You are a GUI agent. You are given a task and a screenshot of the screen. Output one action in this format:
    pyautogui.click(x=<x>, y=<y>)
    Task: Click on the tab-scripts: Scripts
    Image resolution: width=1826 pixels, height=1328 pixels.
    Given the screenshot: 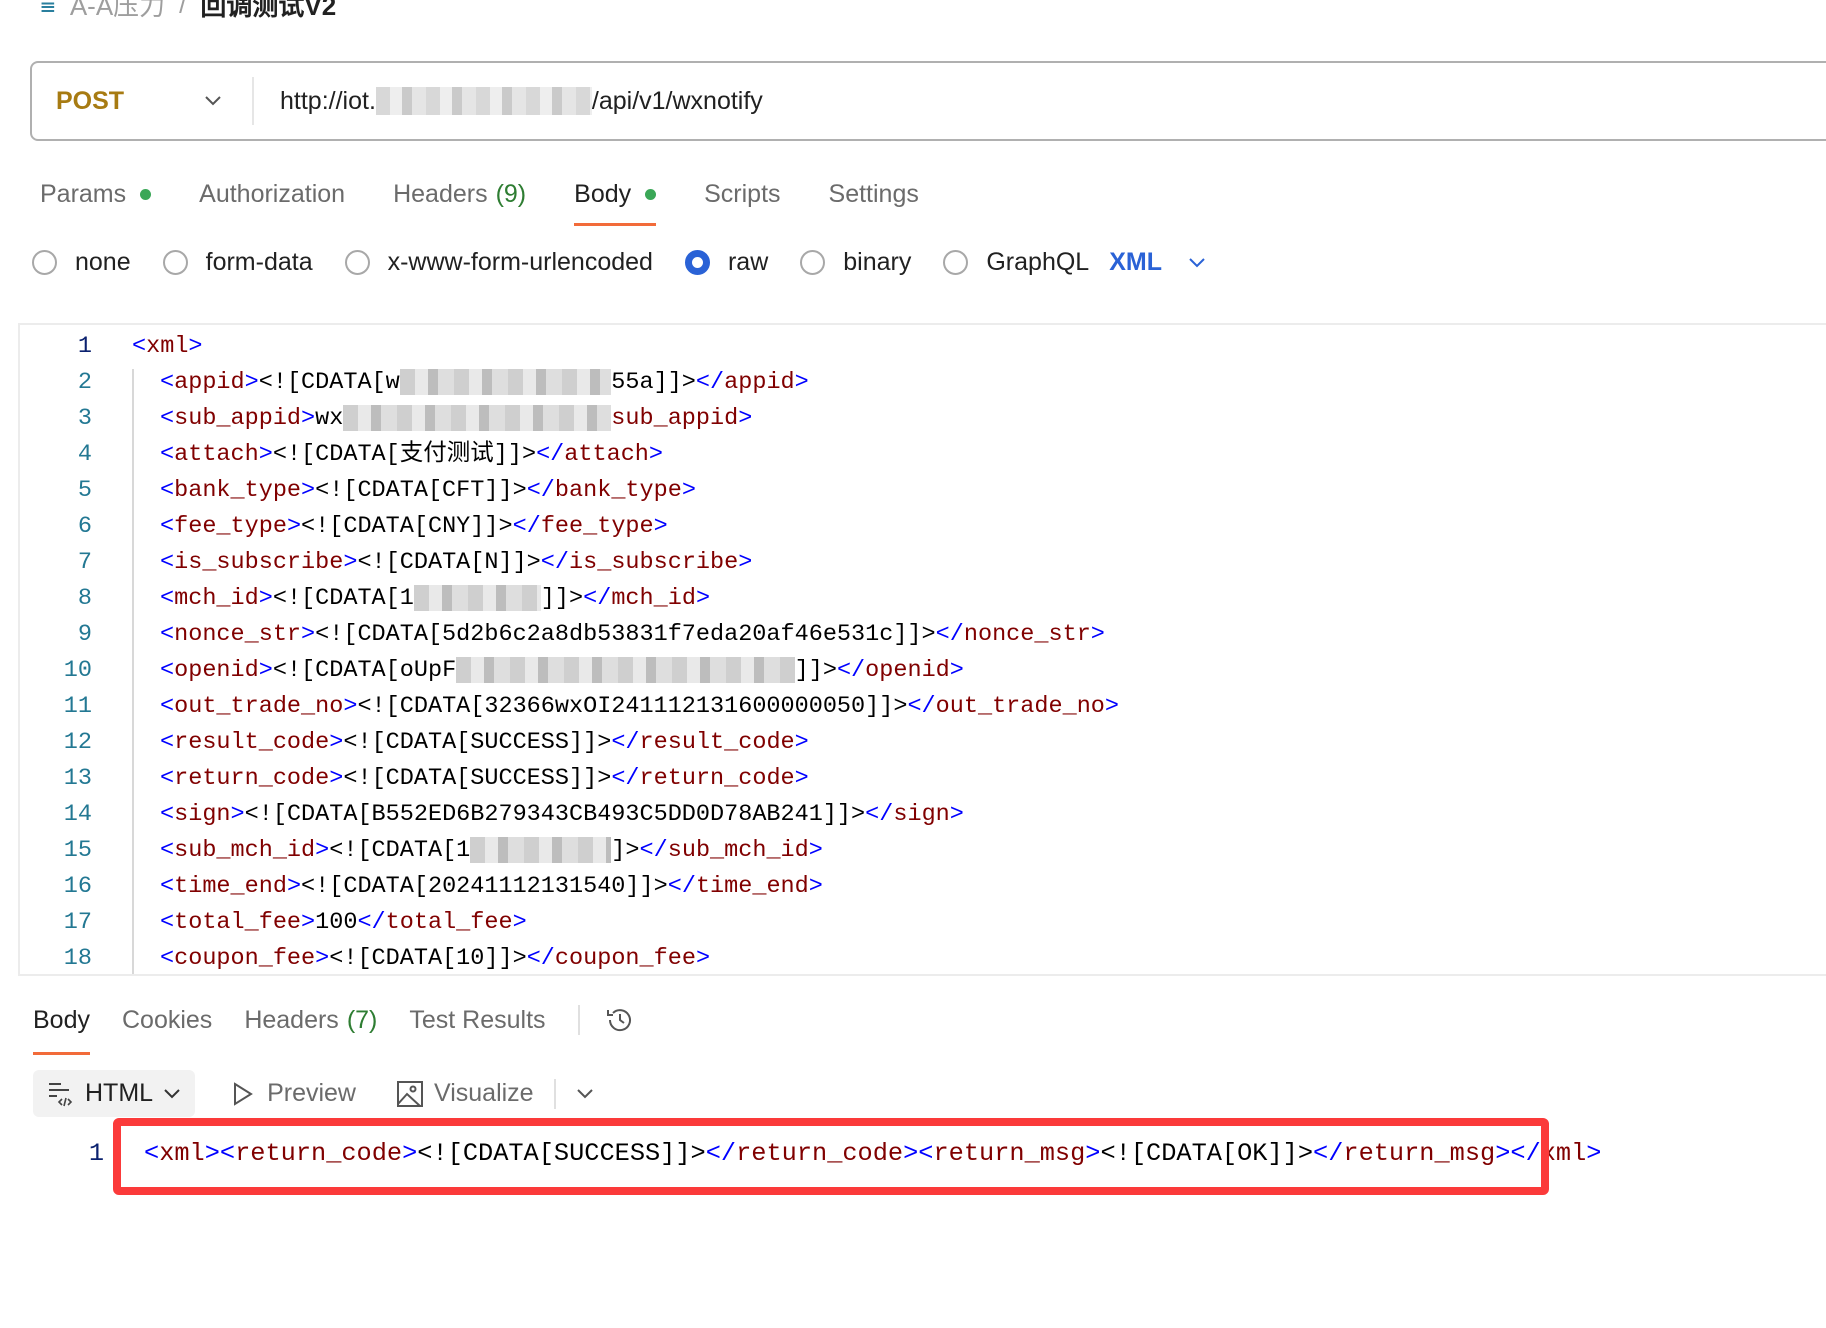 What is the action you would take?
    pyautogui.click(x=742, y=194)
    